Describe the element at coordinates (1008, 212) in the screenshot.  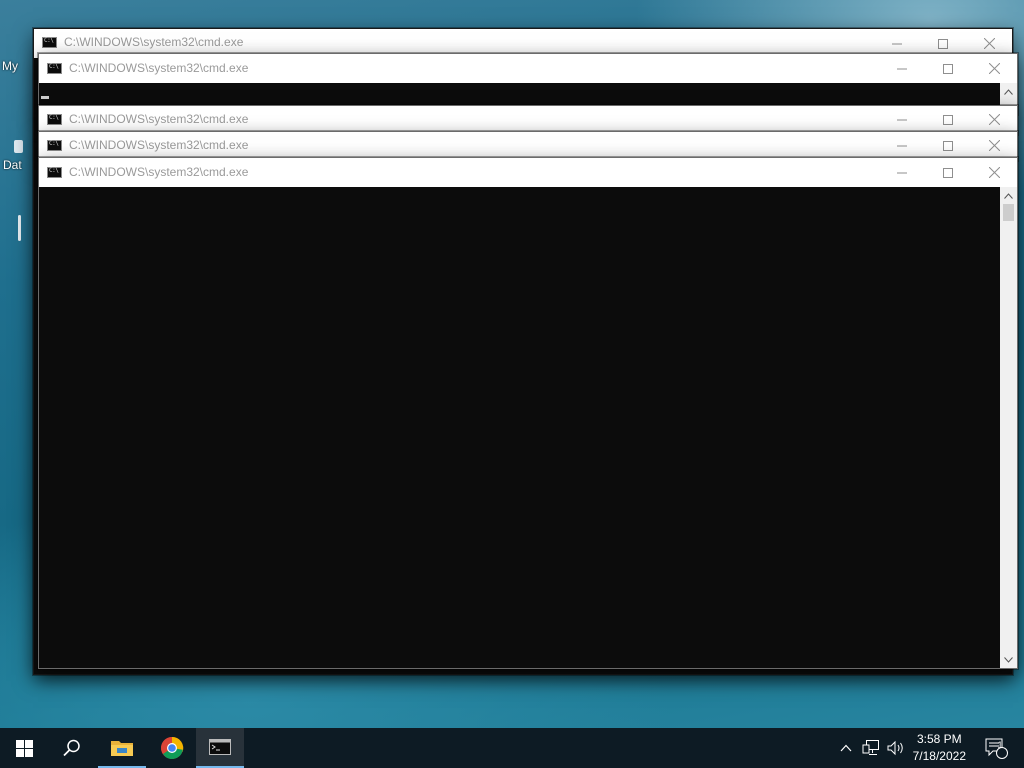
I see `scrollbar-thumb` at that location.